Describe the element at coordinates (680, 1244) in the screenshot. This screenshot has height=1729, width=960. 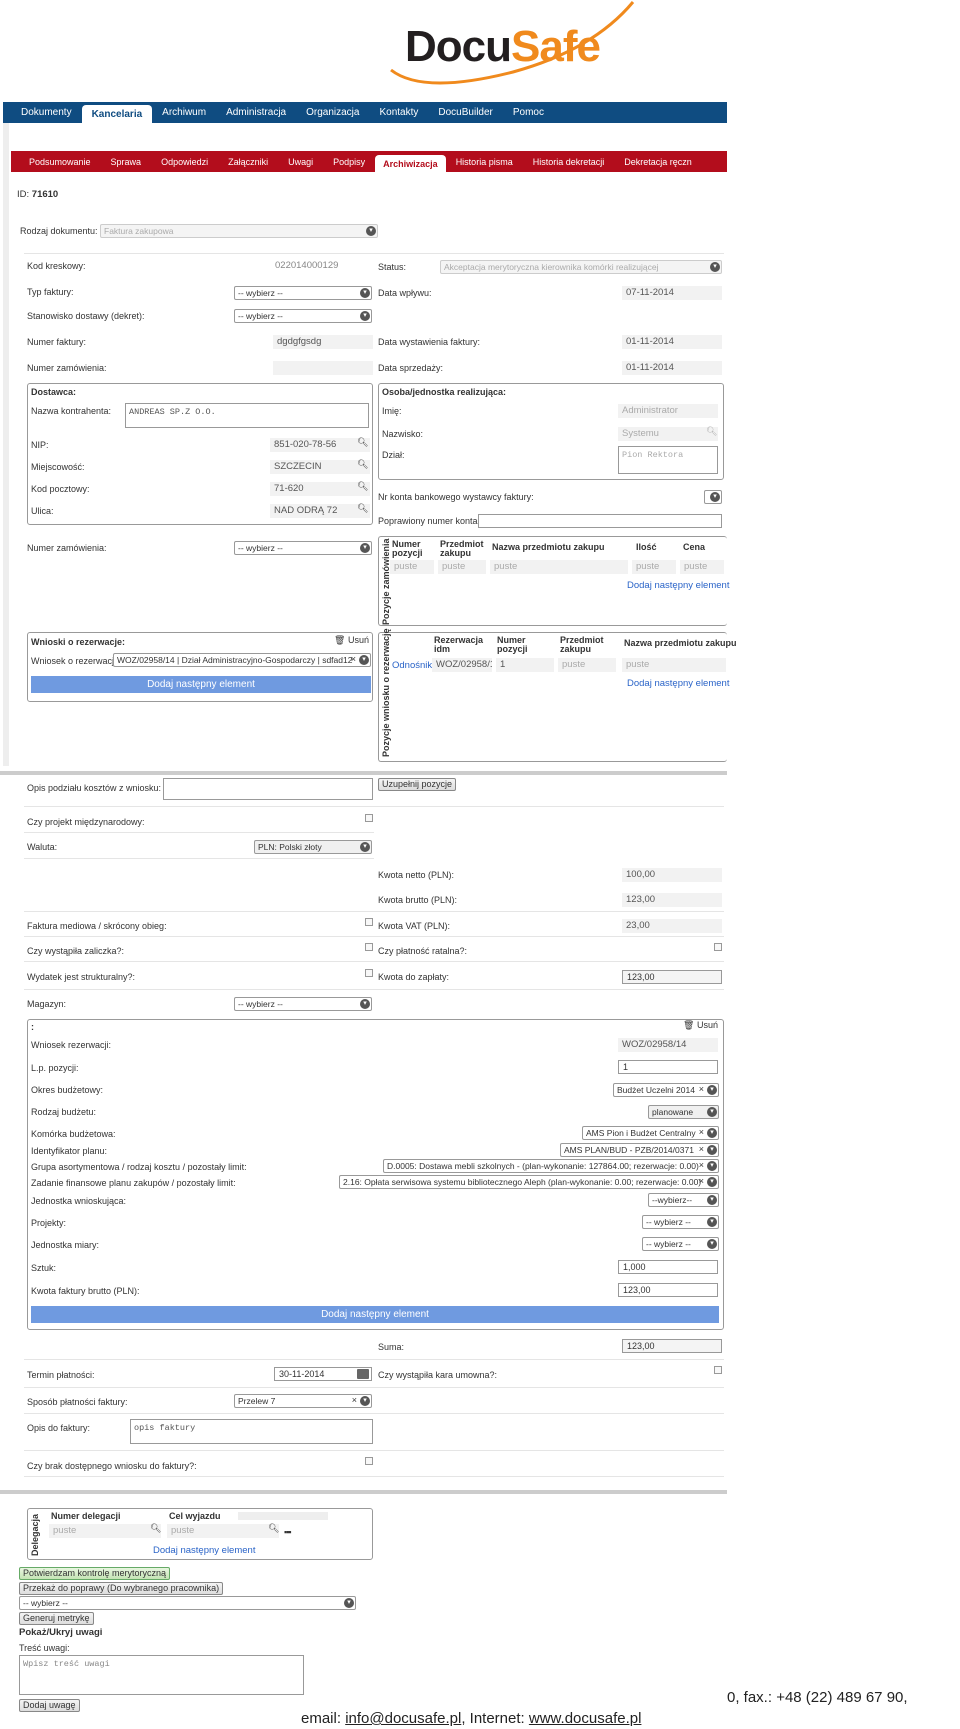
I see `budget-measure-select: -- wybierz -- ▾` at that location.